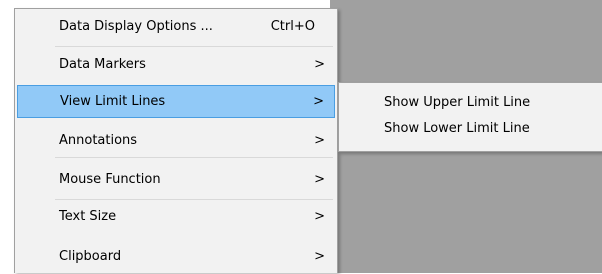 This screenshot has height=274, width=602. I want to click on menu-item-clipboard: Clipboard >, so click(176, 257).